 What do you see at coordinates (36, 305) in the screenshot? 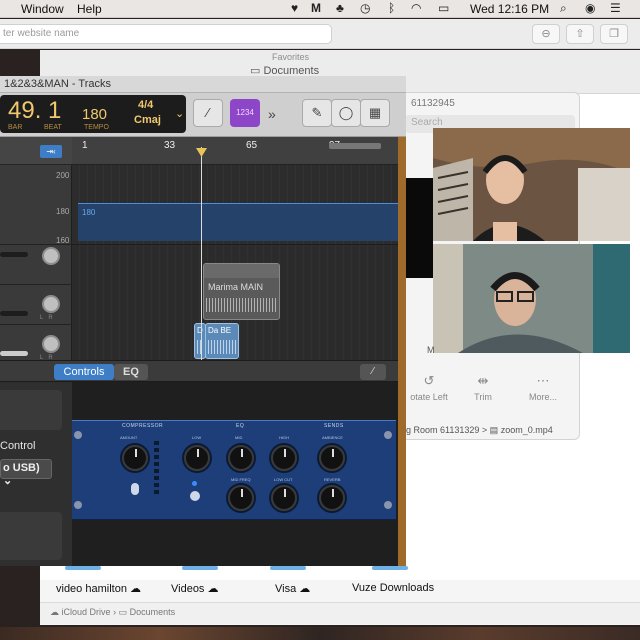
I see `track-header-2: L R` at bounding box center [36, 305].